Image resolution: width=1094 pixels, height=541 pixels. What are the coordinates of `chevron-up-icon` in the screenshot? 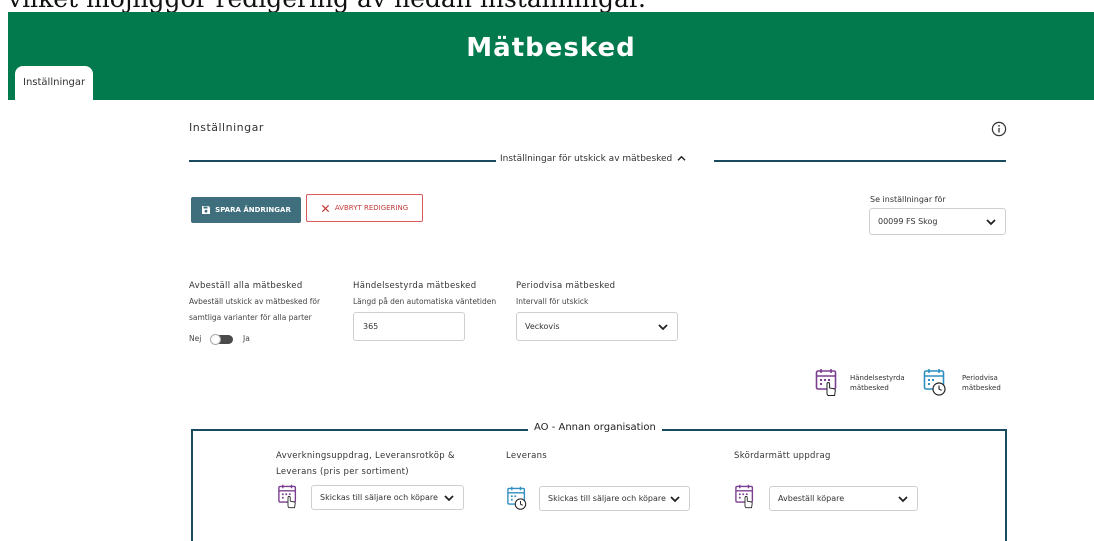 It's located at (681, 158).